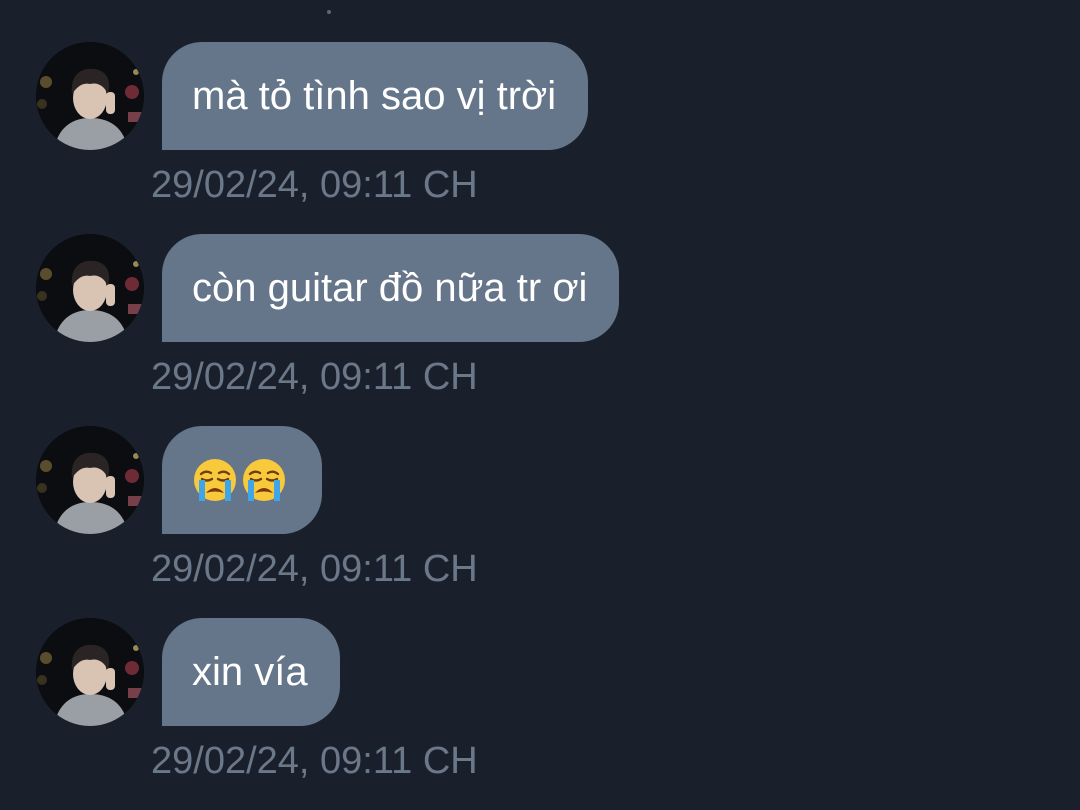  Describe the element at coordinates (329, 12) in the screenshot. I see `scroll-indicator-dot` at that location.